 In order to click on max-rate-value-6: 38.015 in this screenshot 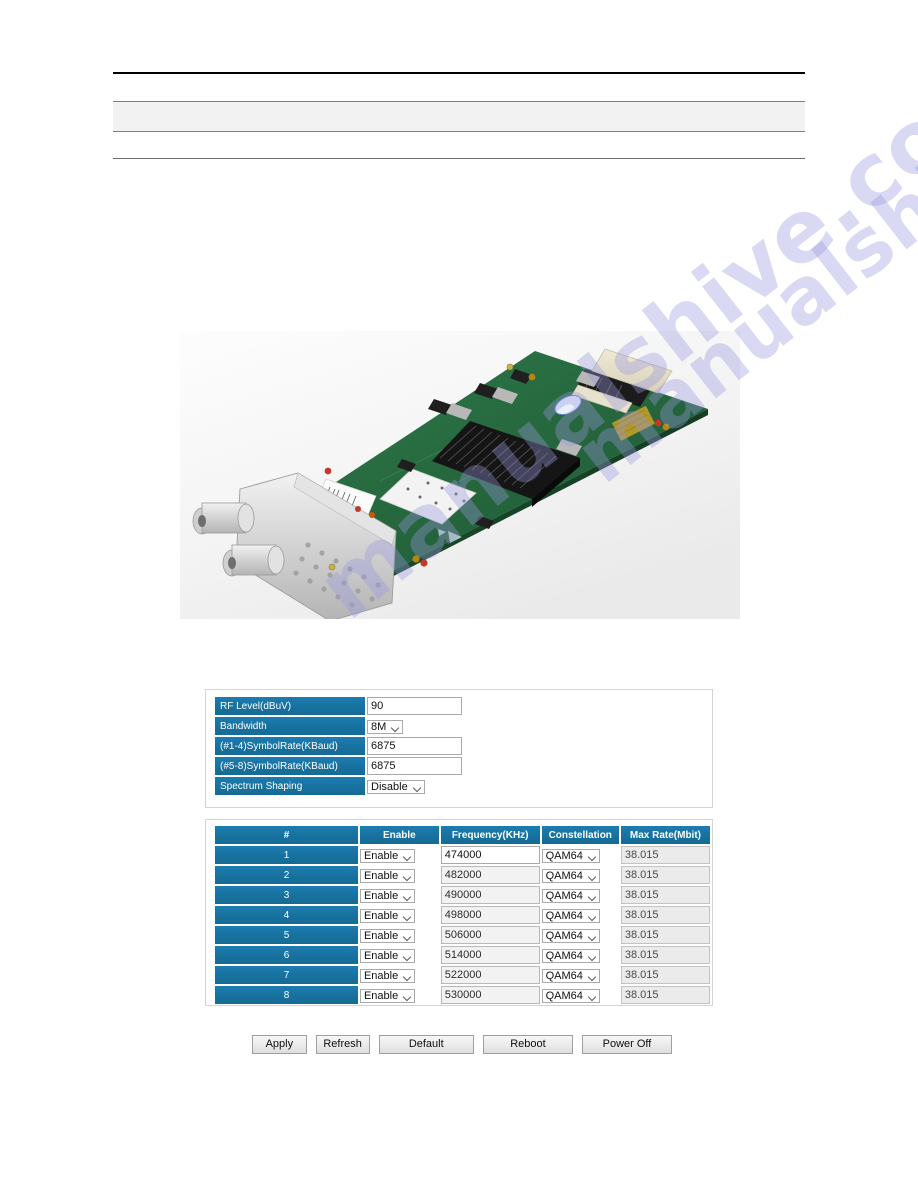, I will do `click(665, 955)`.